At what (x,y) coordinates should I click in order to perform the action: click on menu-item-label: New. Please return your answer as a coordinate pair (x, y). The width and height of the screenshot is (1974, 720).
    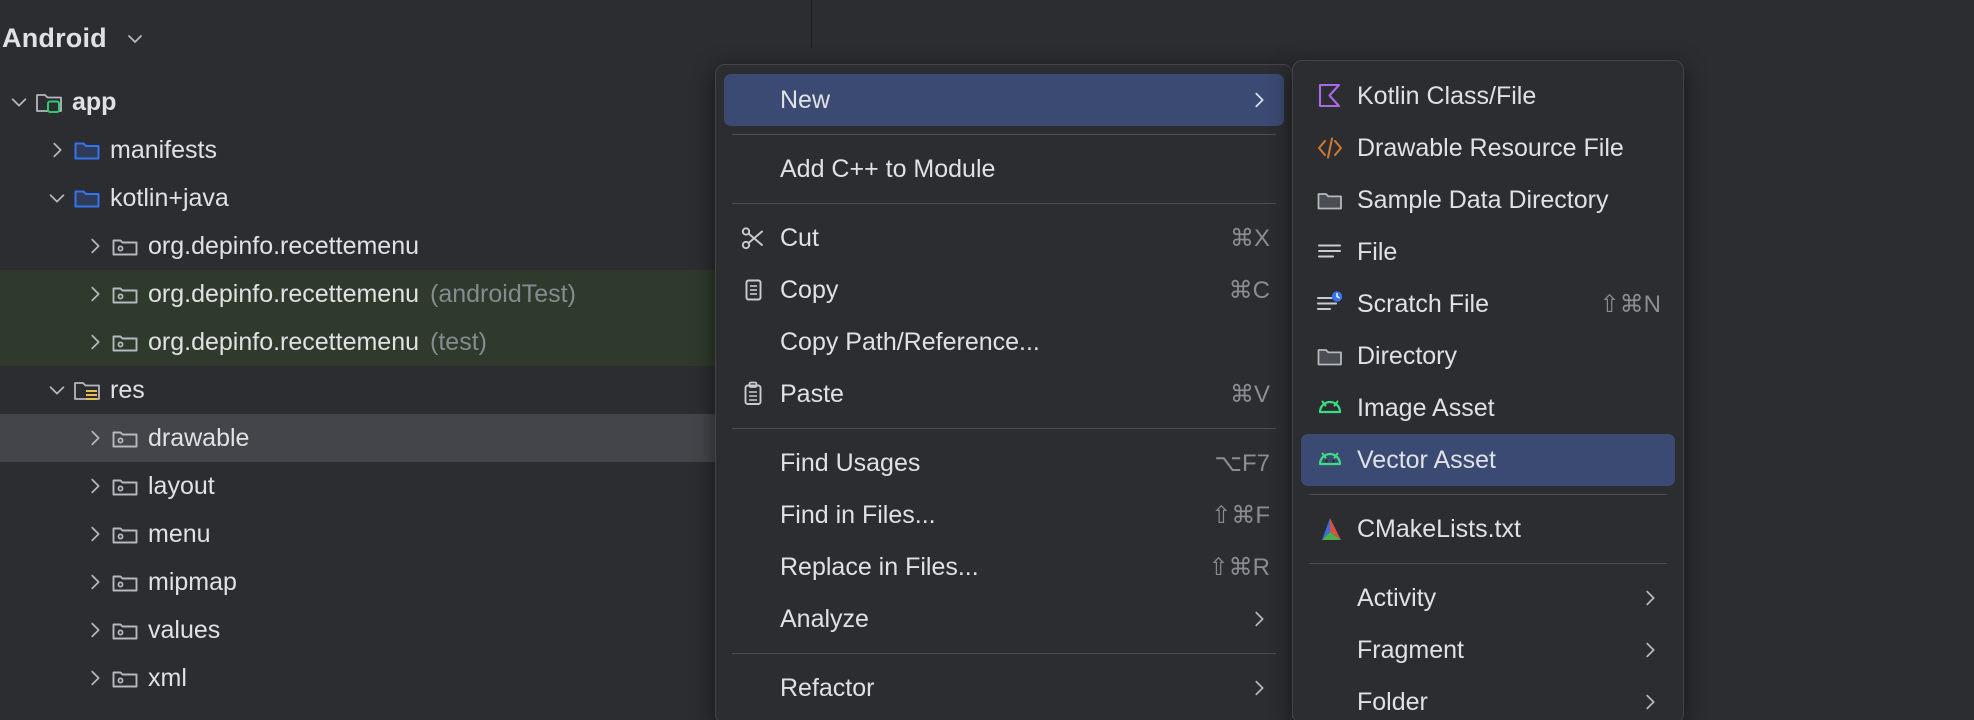
    Looking at the image, I should click on (805, 99).